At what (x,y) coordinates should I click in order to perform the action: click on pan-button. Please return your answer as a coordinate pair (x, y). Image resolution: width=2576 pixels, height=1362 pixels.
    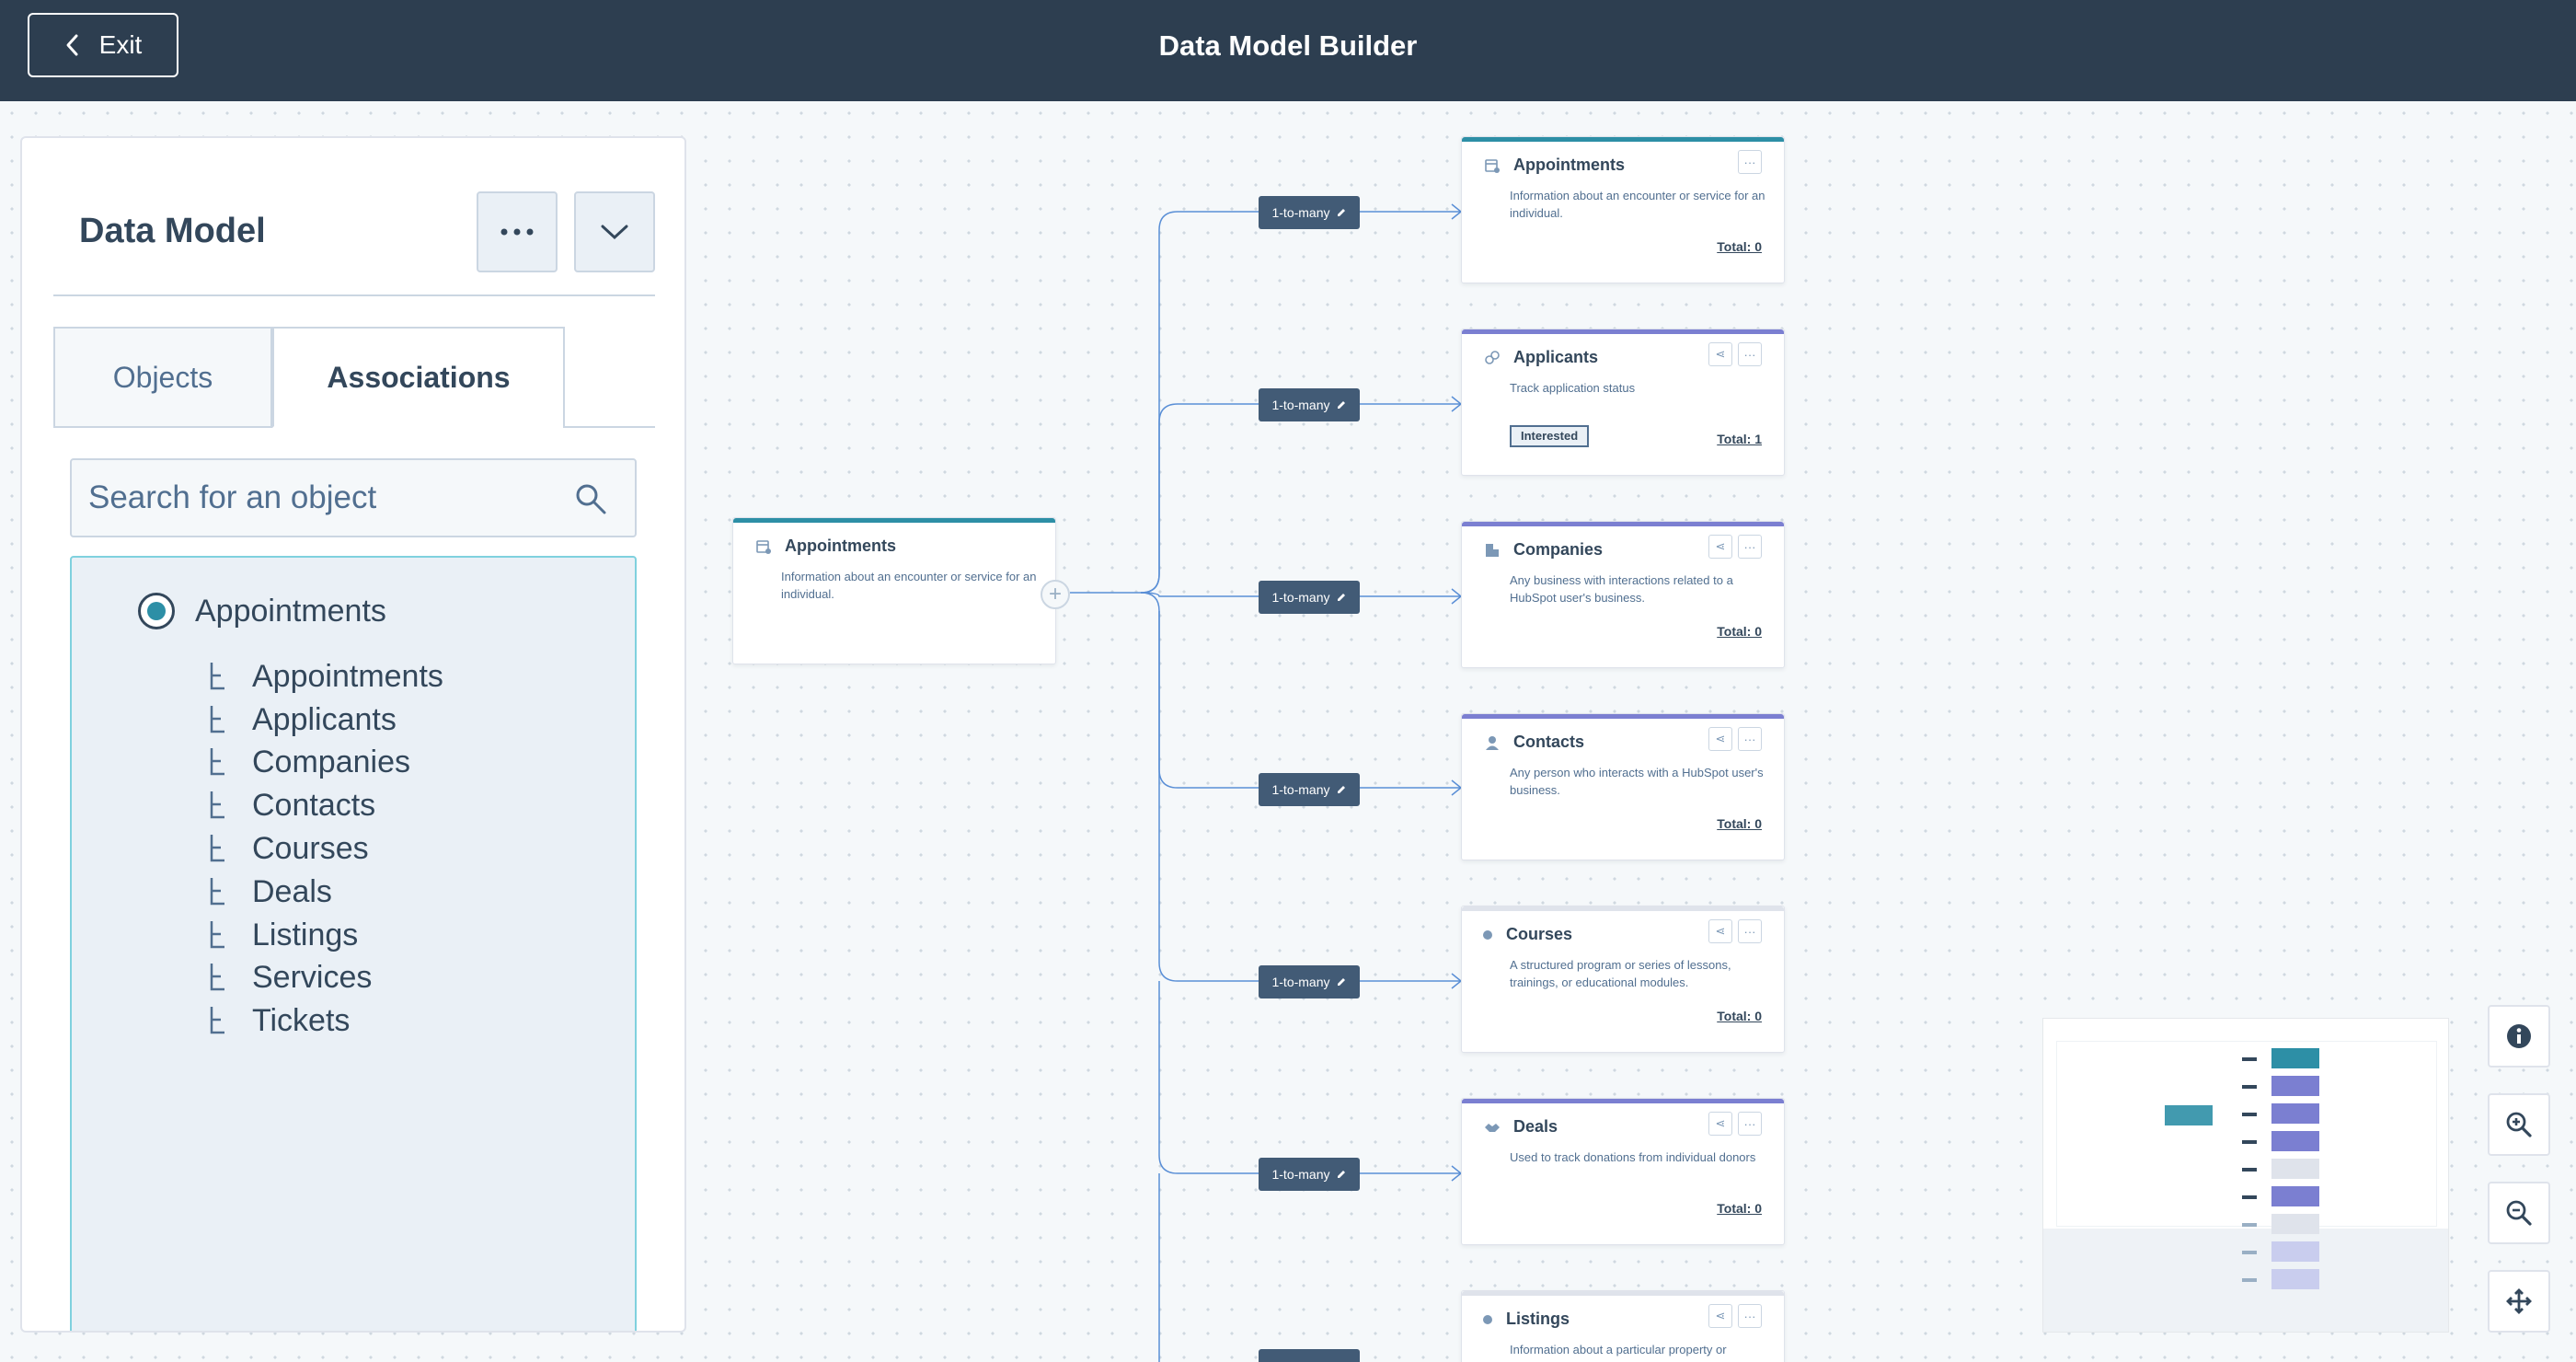
    Looking at the image, I should click on (2519, 1301).